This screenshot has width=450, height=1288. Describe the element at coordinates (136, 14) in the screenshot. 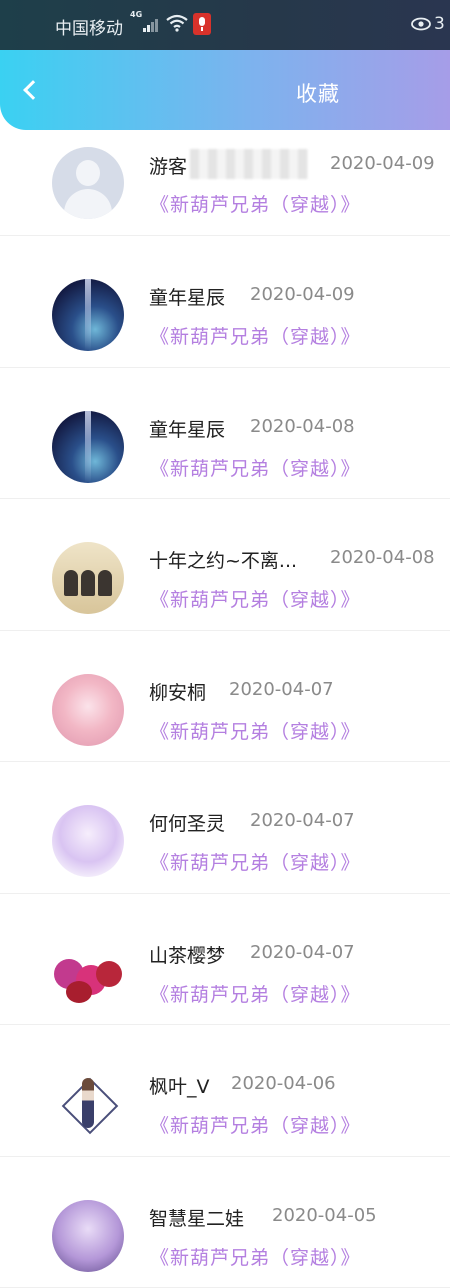

I see `network-type: 4G` at that location.